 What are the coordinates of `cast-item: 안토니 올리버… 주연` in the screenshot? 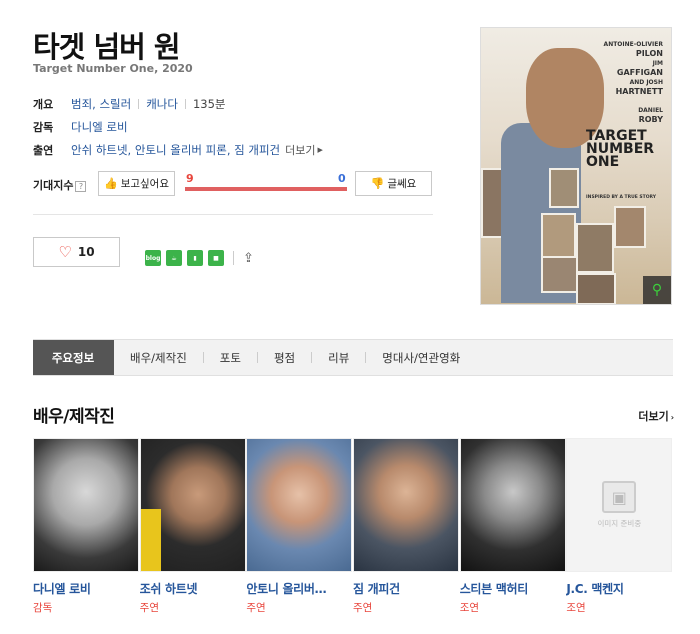 It's located at (299, 526).